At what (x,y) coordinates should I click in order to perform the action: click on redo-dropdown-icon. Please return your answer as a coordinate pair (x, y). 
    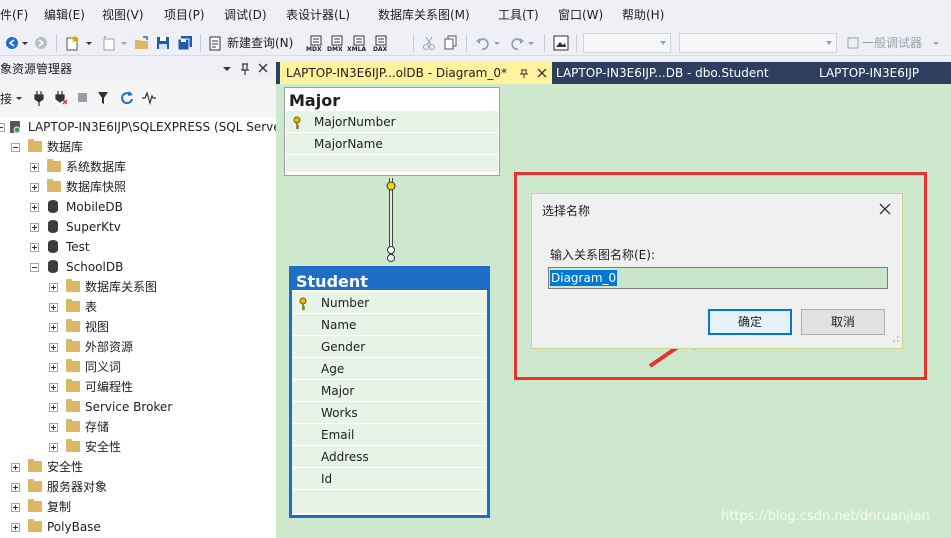
    Looking at the image, I should click on (531, 43).